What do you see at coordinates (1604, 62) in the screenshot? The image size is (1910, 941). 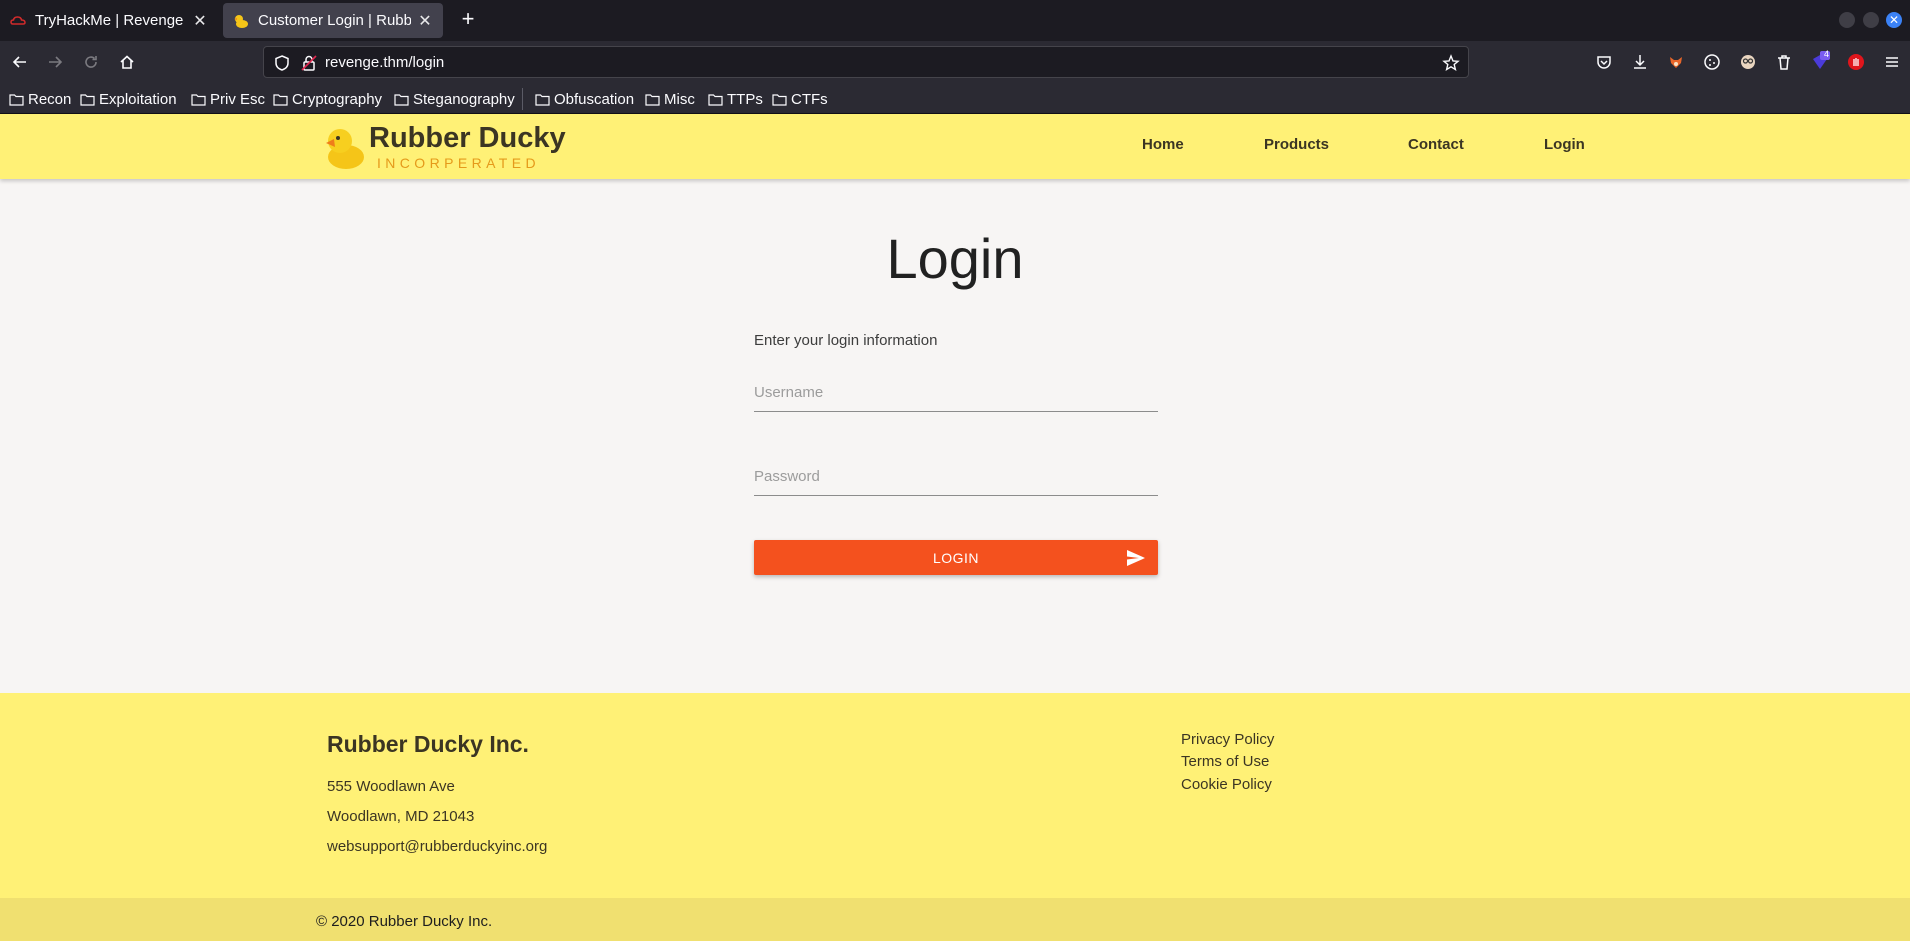 I see `pocket-icon` at bounding box center [1604, 62].